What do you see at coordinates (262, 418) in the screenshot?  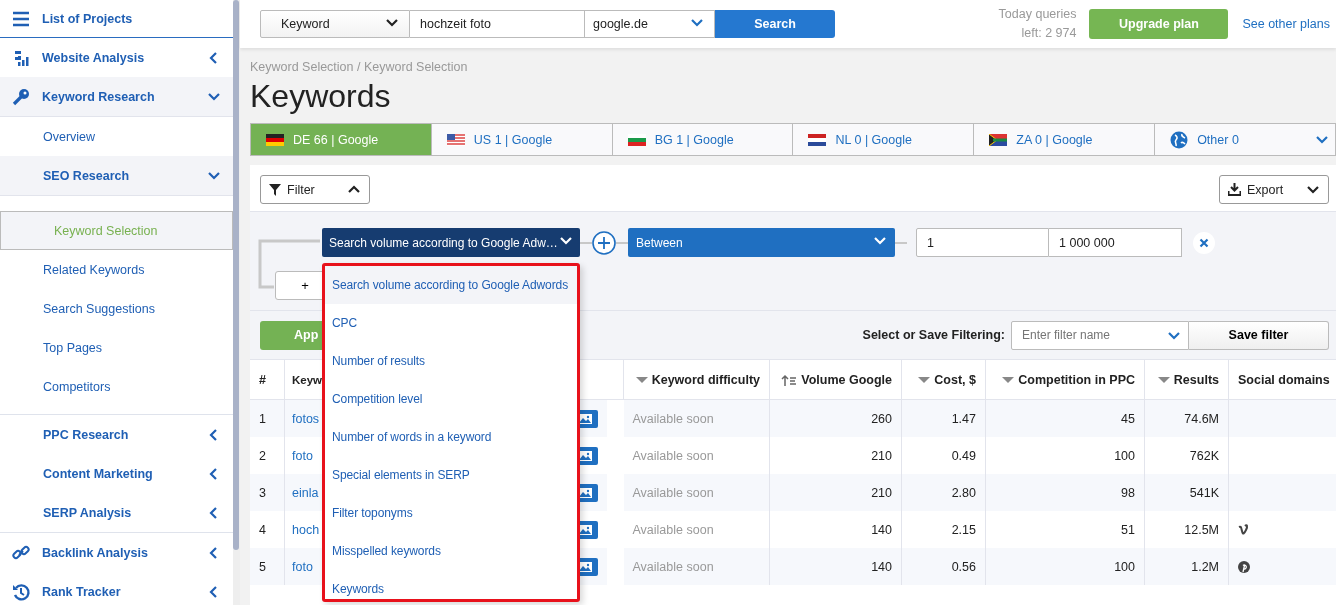 I see `table-cell: 1` at bounding box center [262, 418].